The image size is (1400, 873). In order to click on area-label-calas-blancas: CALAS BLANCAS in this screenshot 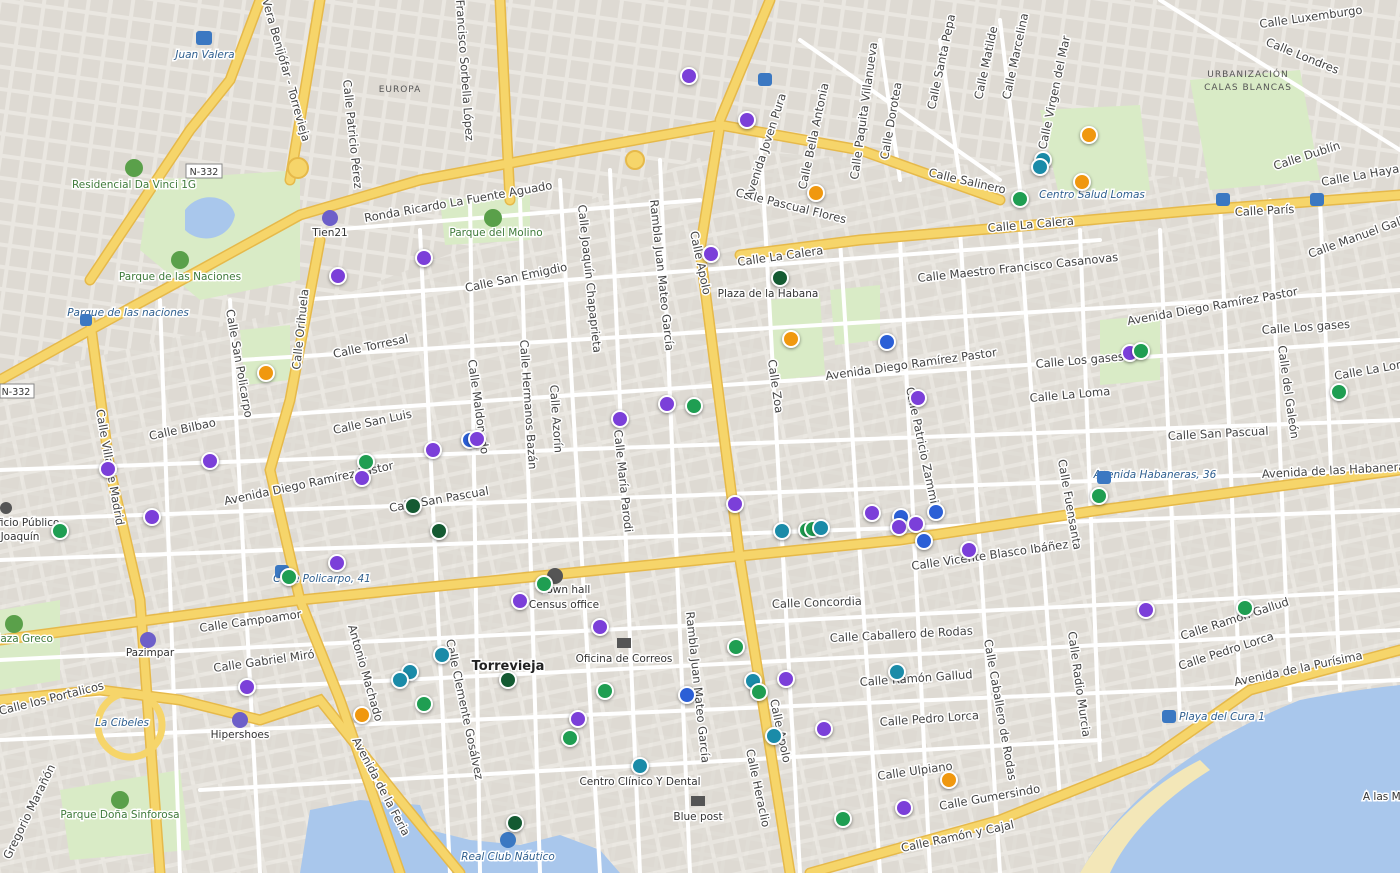, I will do `click(1248, 88)`.